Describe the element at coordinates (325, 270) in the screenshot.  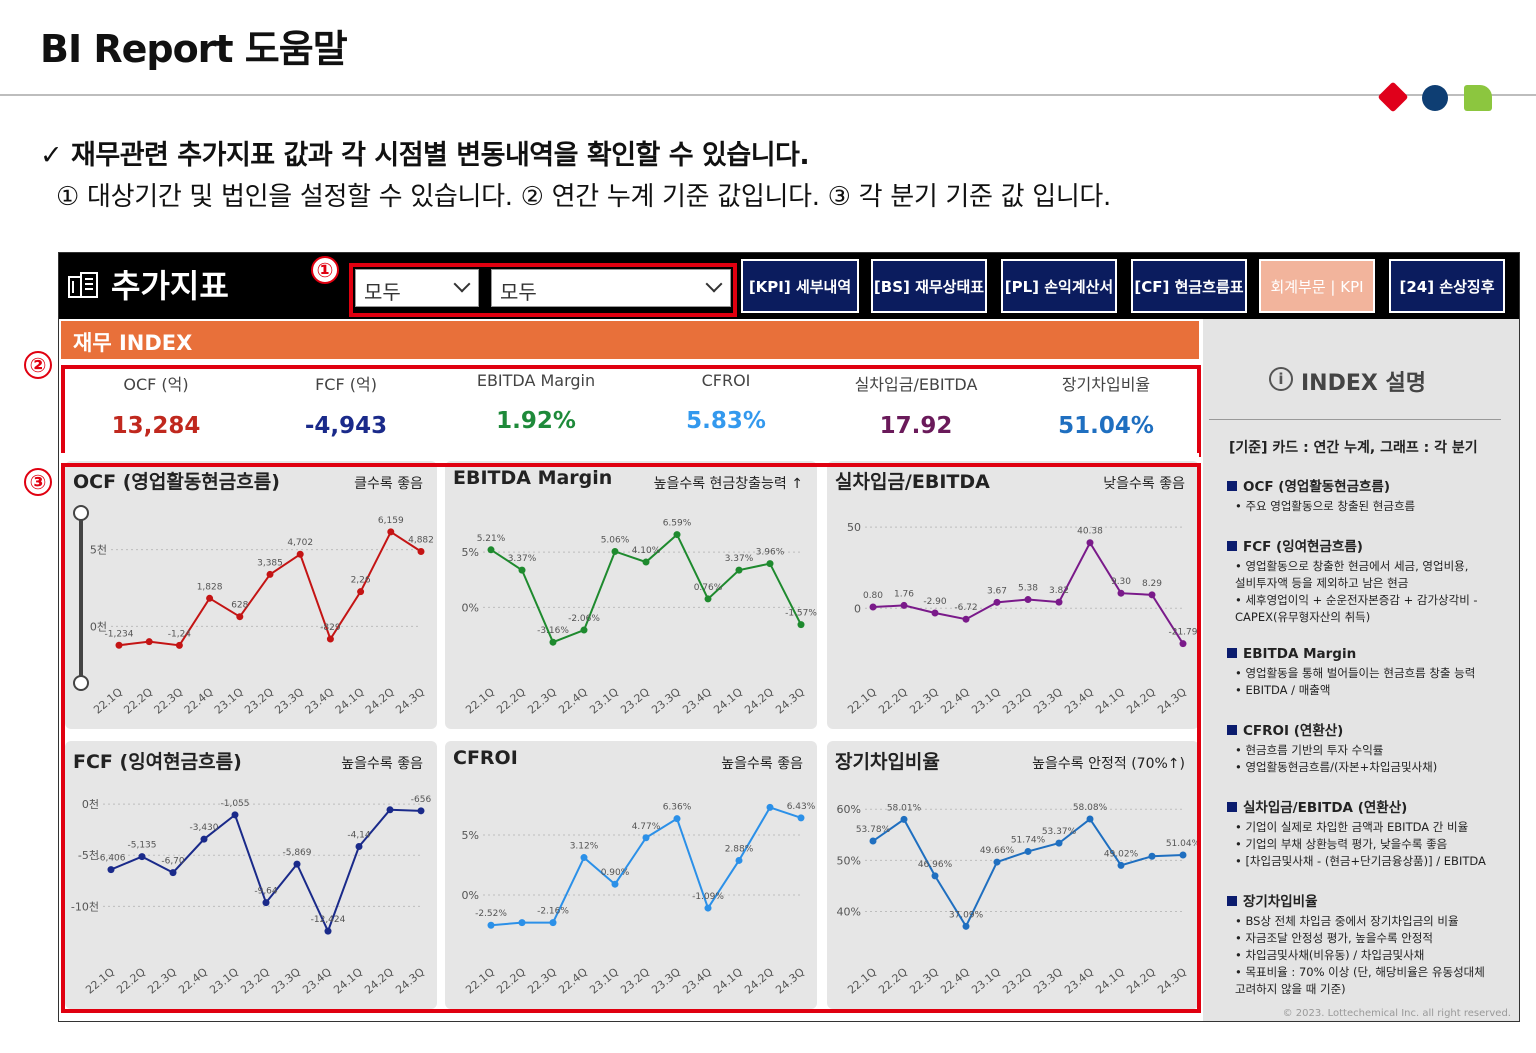
I see `marker-1: ①` at that location.